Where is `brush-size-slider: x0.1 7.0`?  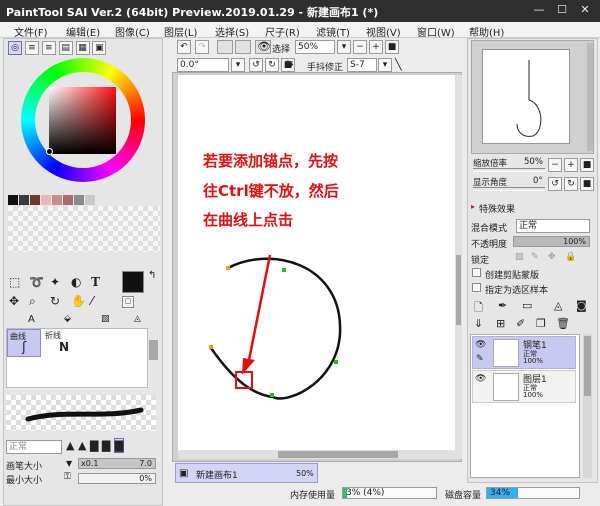 brush-size-slider: x0.1 7.0 is located at coordinates (117, 463).